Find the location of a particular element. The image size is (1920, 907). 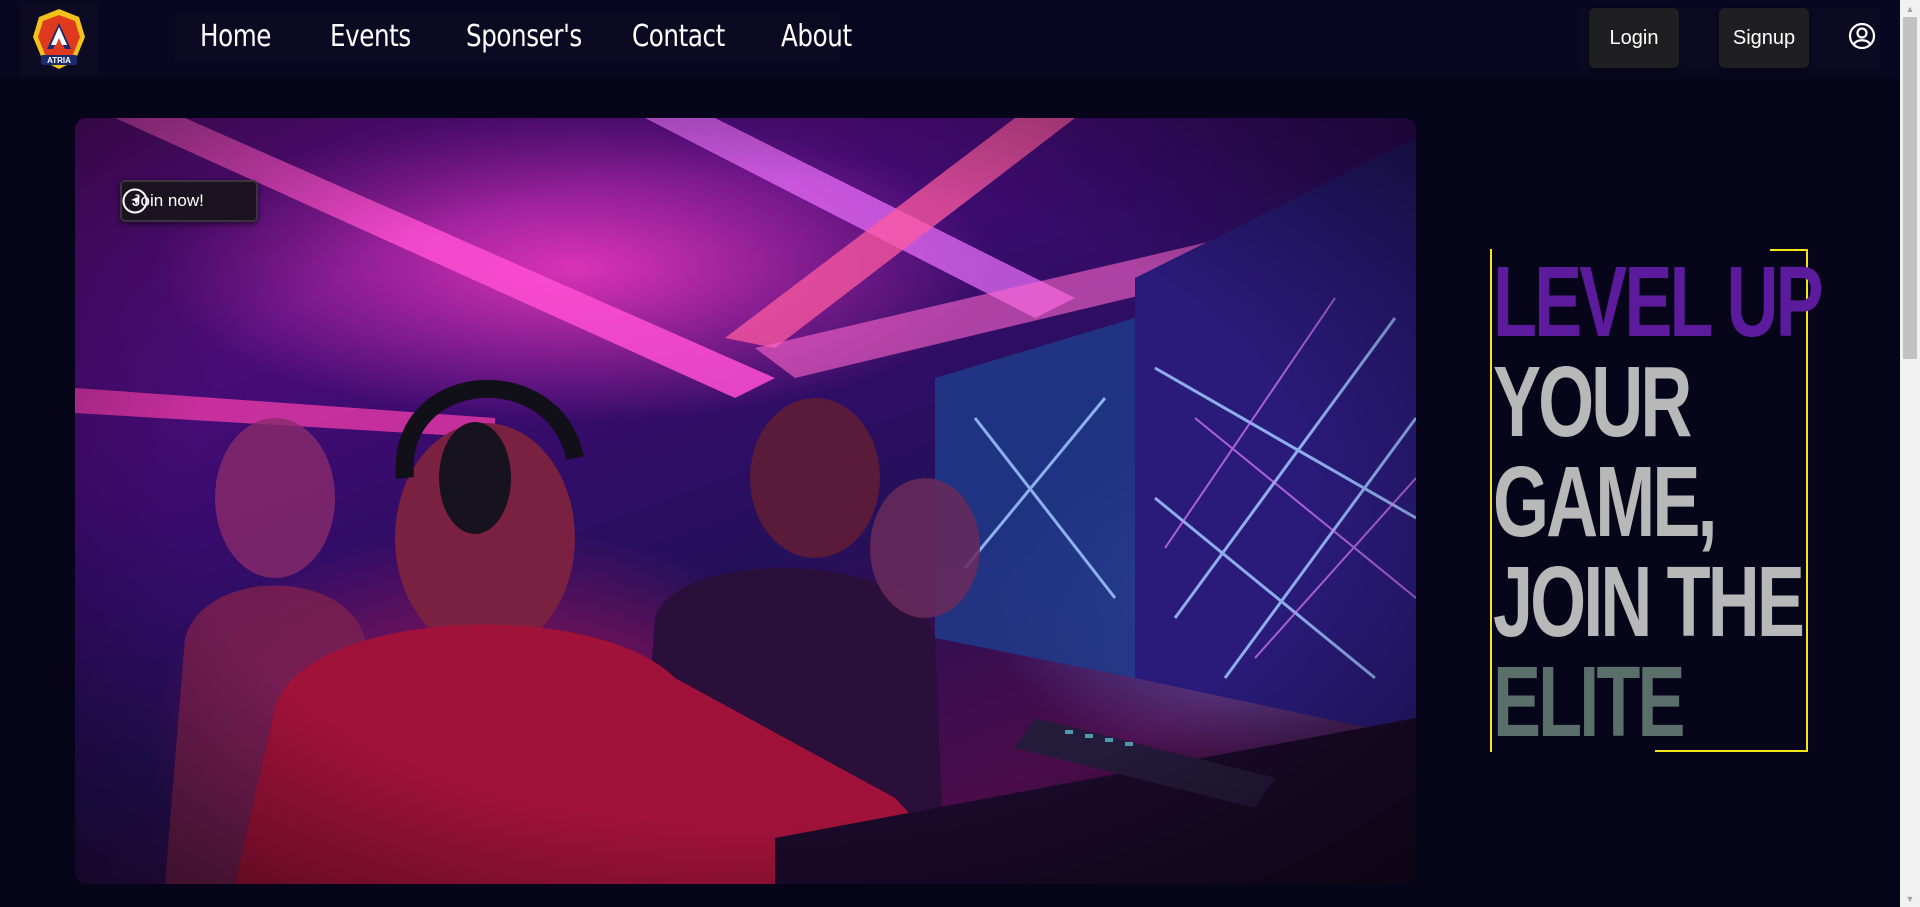

scroll-down-icon: ▼ is located at coordinates (1910, 898).